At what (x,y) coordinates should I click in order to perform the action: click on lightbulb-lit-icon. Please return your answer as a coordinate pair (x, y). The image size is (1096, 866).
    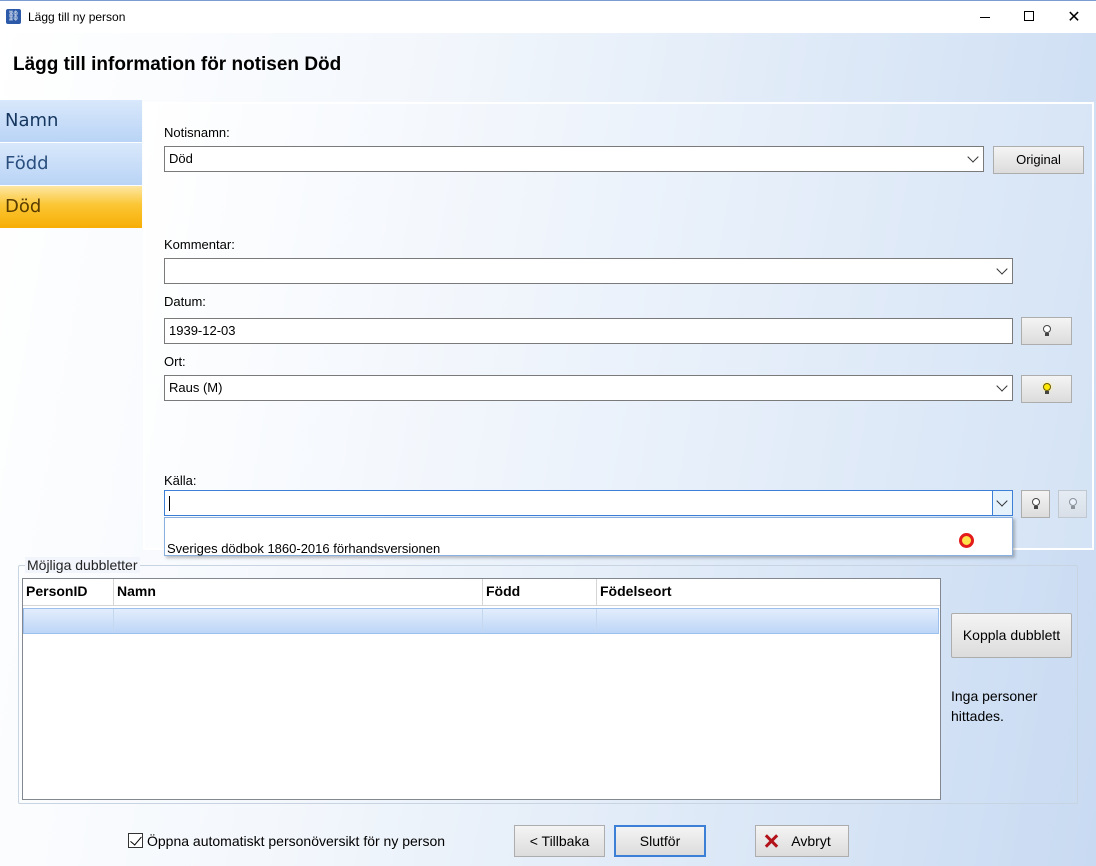
    Looking at the image, I should click on (1046, 388).